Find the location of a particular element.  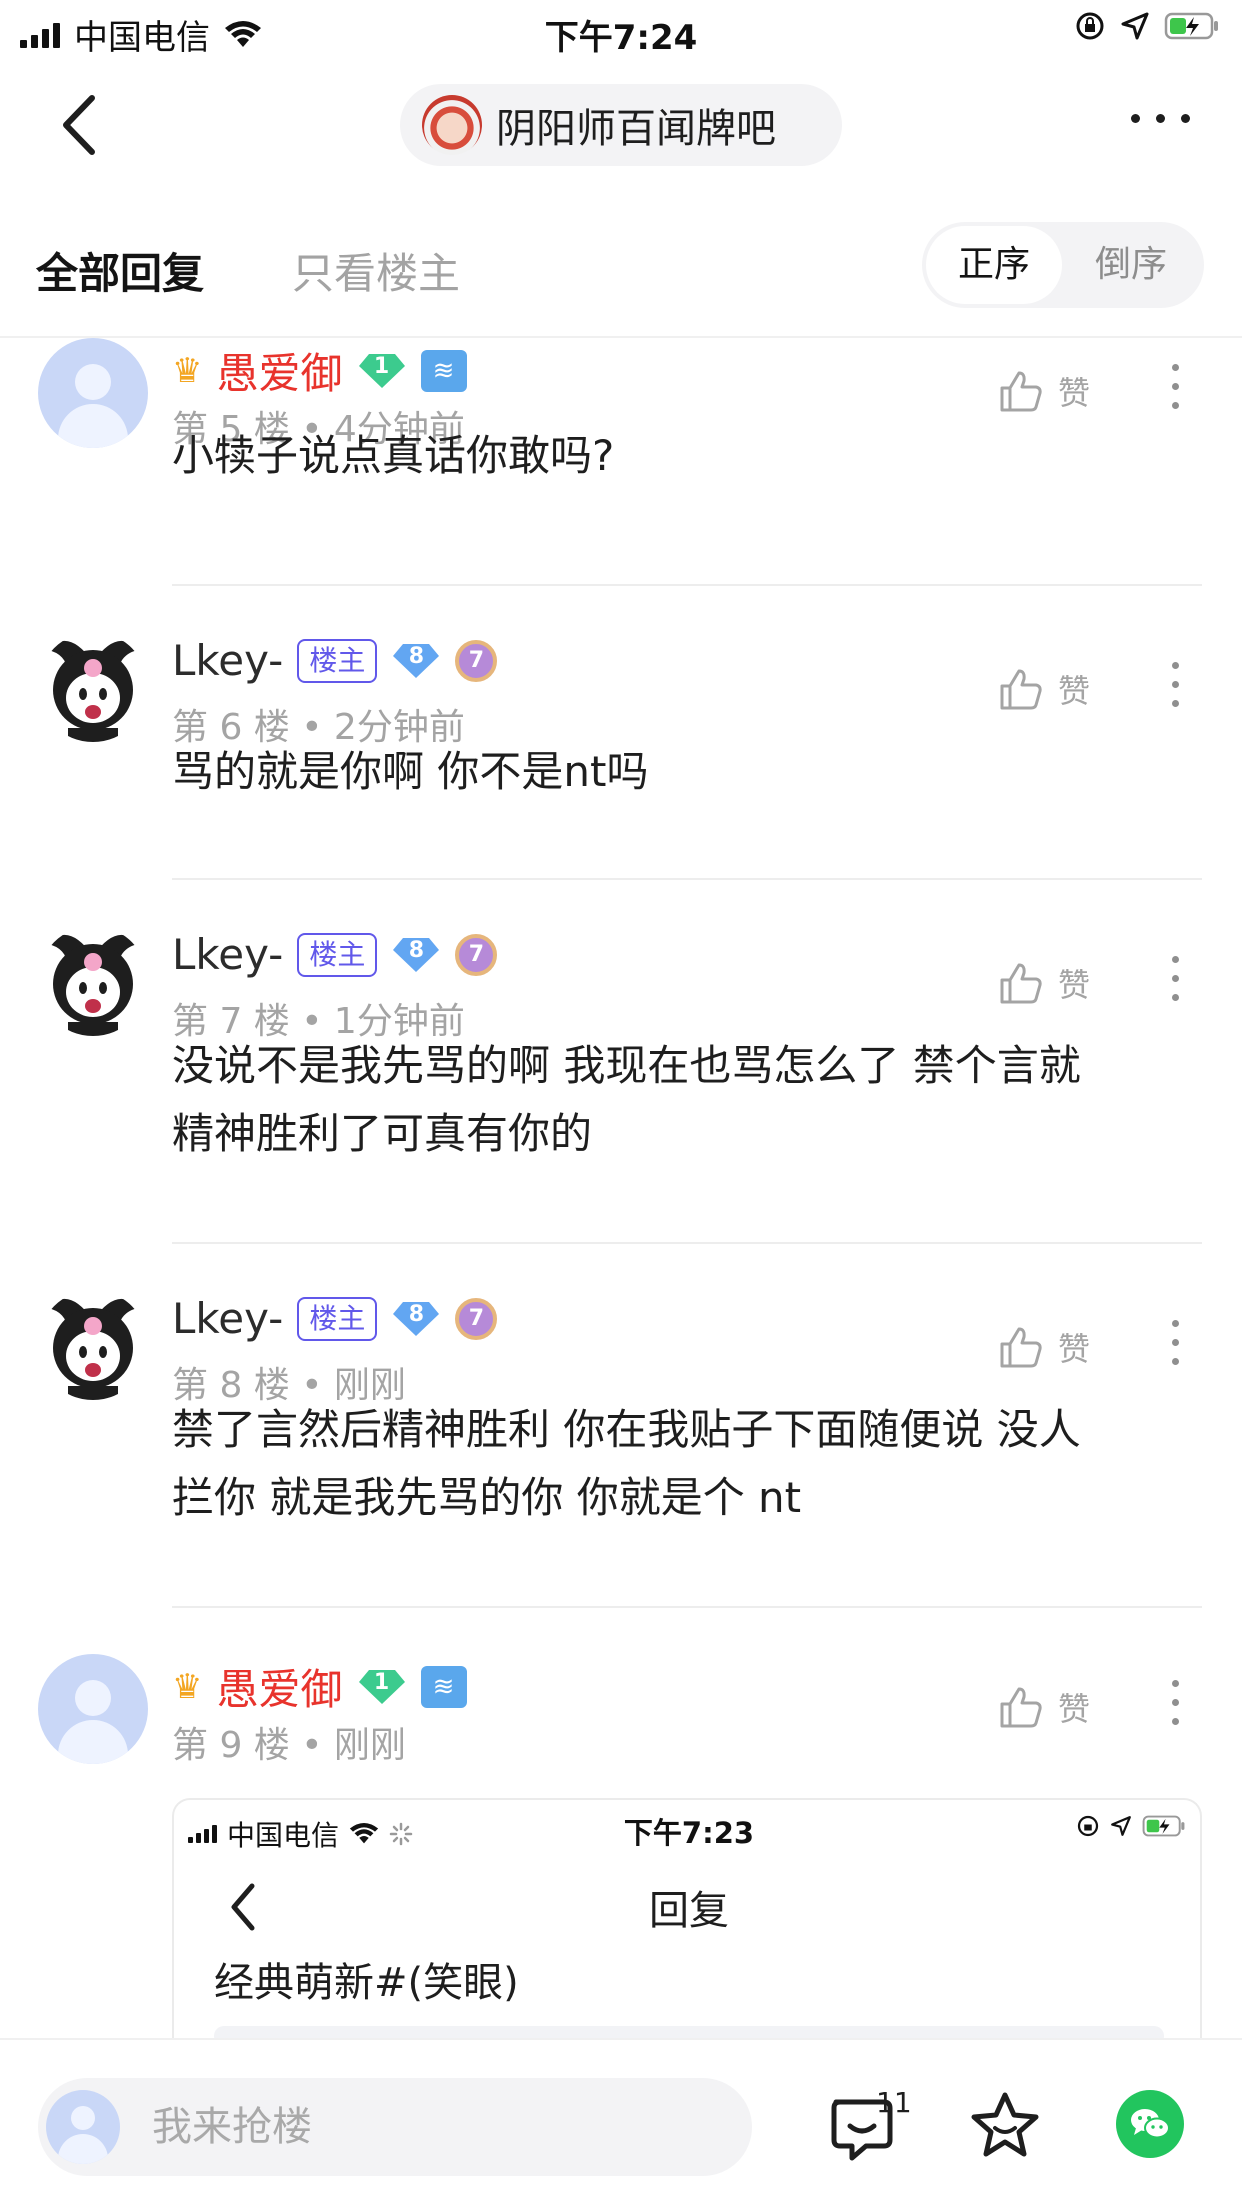

embed-clock: 下午7:23 is located at coordinates (689, 1833).